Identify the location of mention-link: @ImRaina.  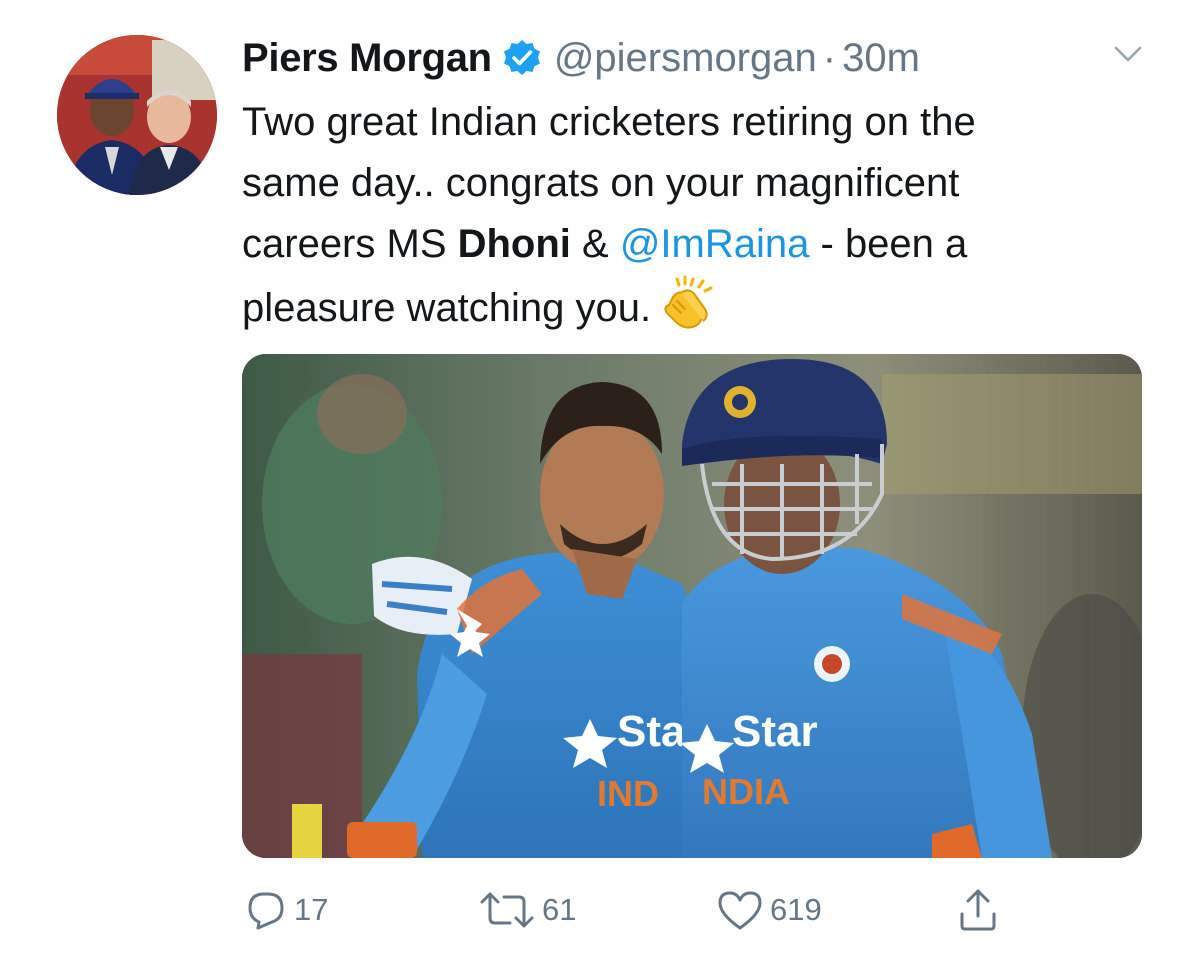
(715, 244).